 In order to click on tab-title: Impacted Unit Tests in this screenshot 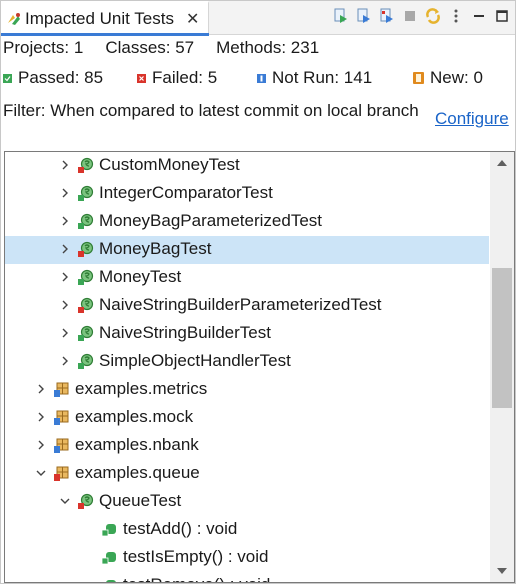, I will do `click(99, 18)`.